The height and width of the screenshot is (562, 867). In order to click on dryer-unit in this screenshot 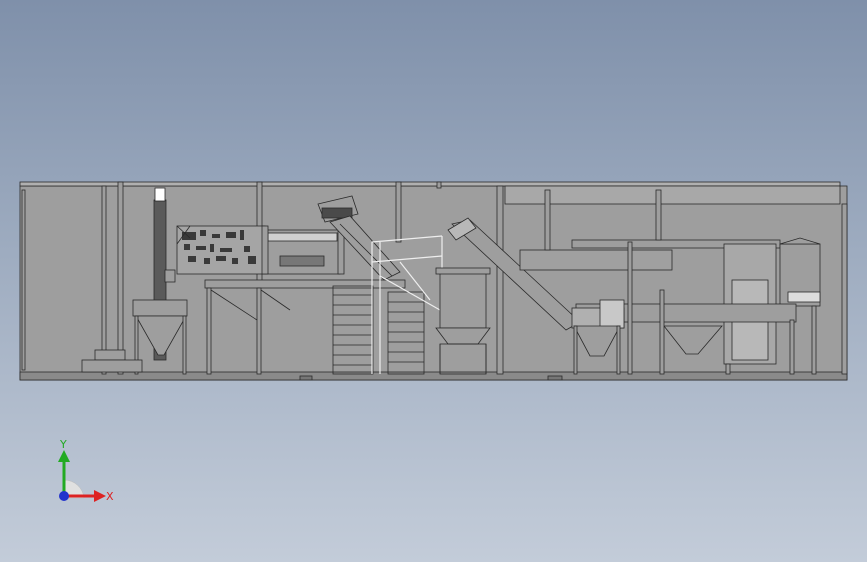, I will do `click(303, 250)`.